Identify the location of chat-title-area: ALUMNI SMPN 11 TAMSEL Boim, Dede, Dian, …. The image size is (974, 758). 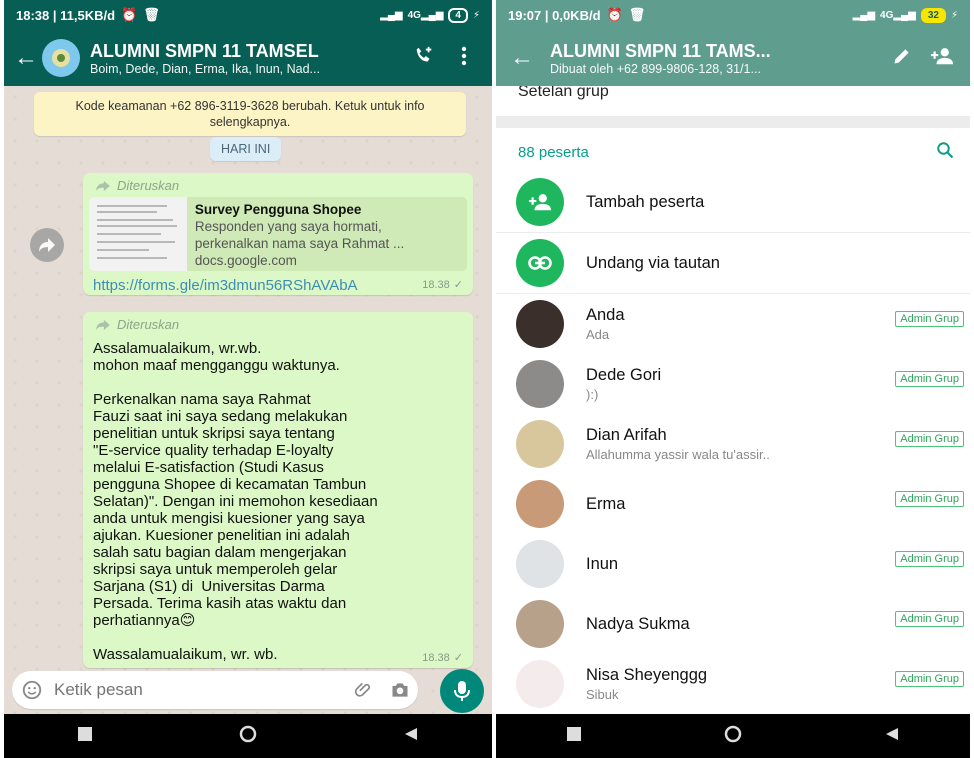
(247, 58).